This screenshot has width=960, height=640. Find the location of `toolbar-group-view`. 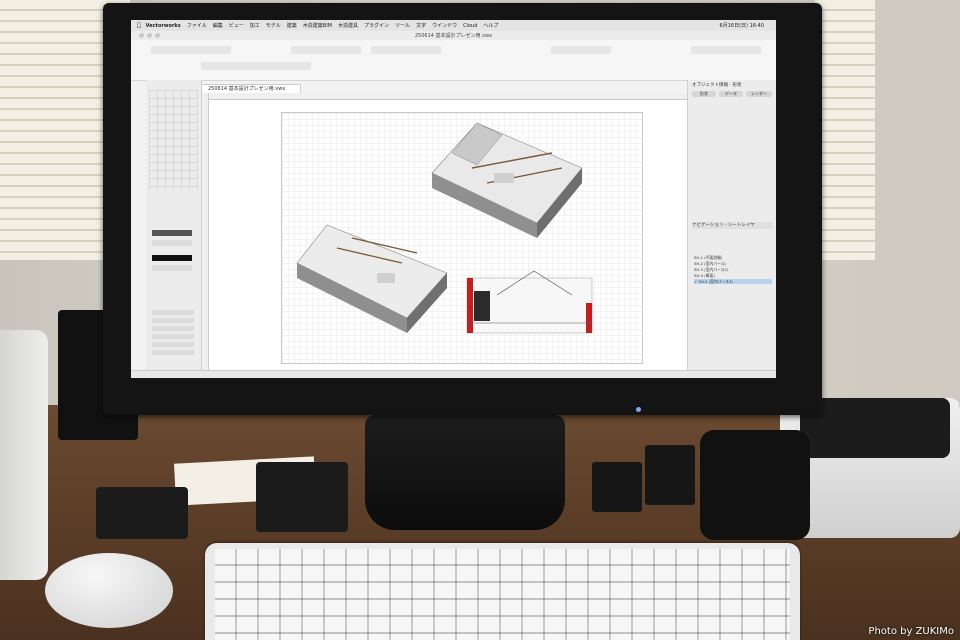

toolbar-group-view is located at coordinates (581, 50).